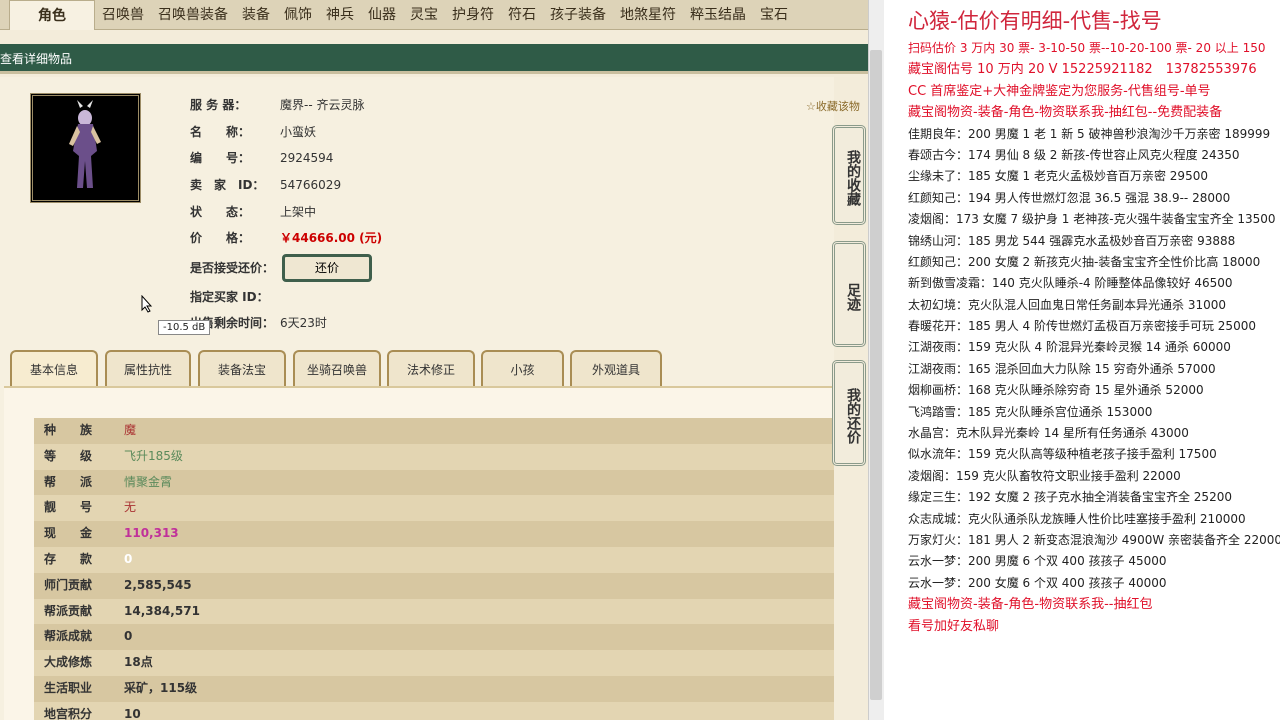 This screenshot has height=720, width=1280. I want to click on nav-tab: 符石, so click(522, 15).